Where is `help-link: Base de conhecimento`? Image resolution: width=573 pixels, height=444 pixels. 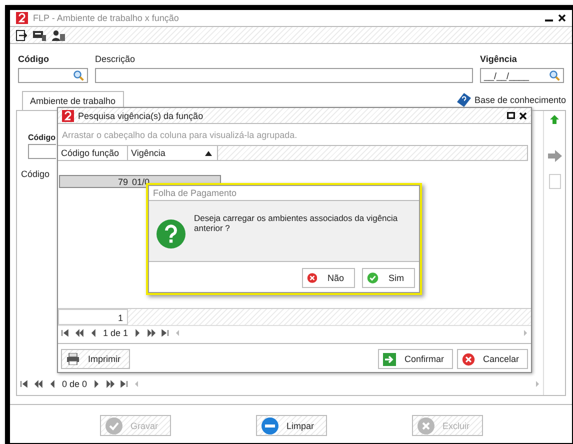 help-link: Base de conhecimento is located at coordinates (511, 101).